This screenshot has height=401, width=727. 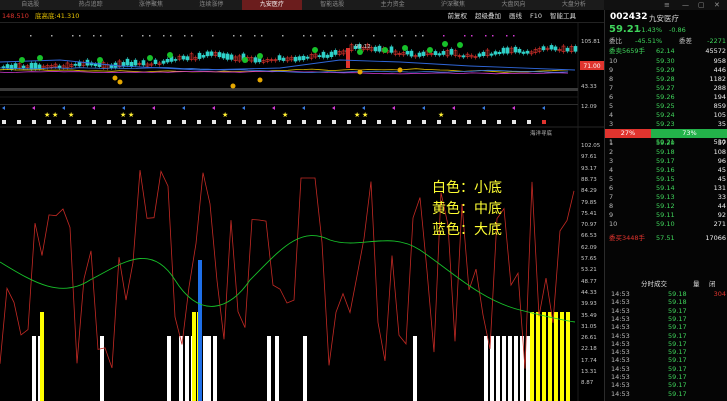 I want to click on indicator-title: 海洋寻底, so click(x=541, y=134).